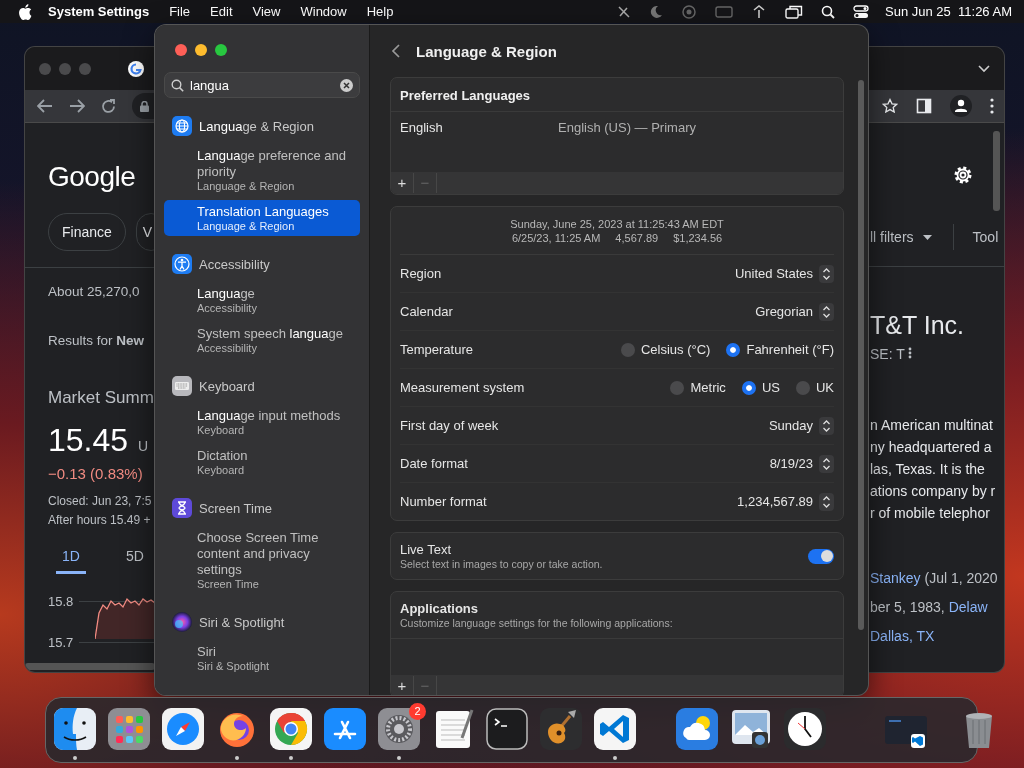 This screenshot has width=1024, height=768. I want to click on description-line: r of mobile telephor, so click(930, 513).